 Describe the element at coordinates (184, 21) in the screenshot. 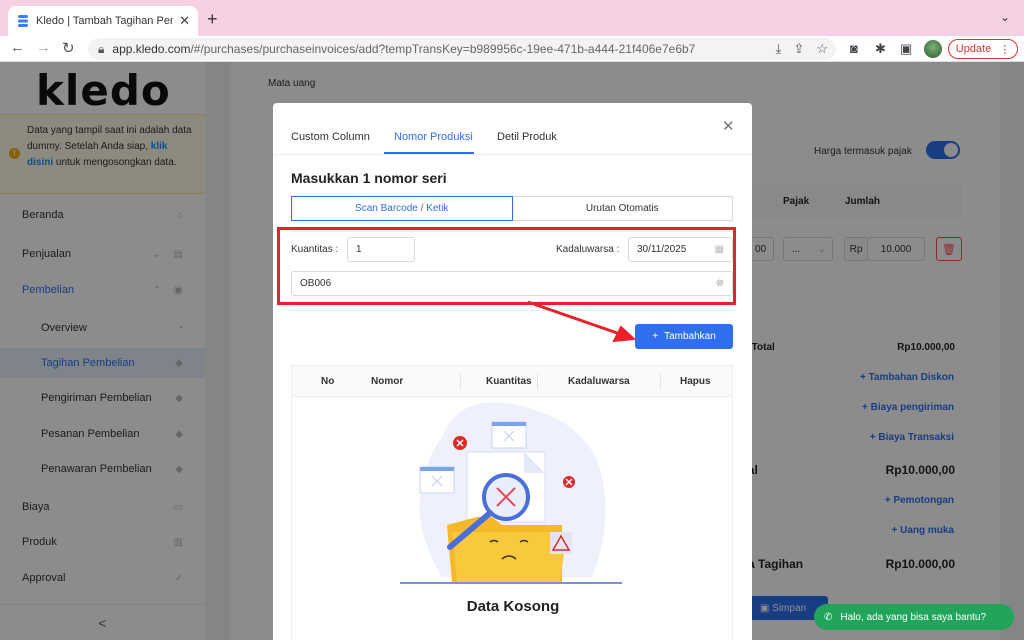

I see `close-tab-icon: ✕` at that location.